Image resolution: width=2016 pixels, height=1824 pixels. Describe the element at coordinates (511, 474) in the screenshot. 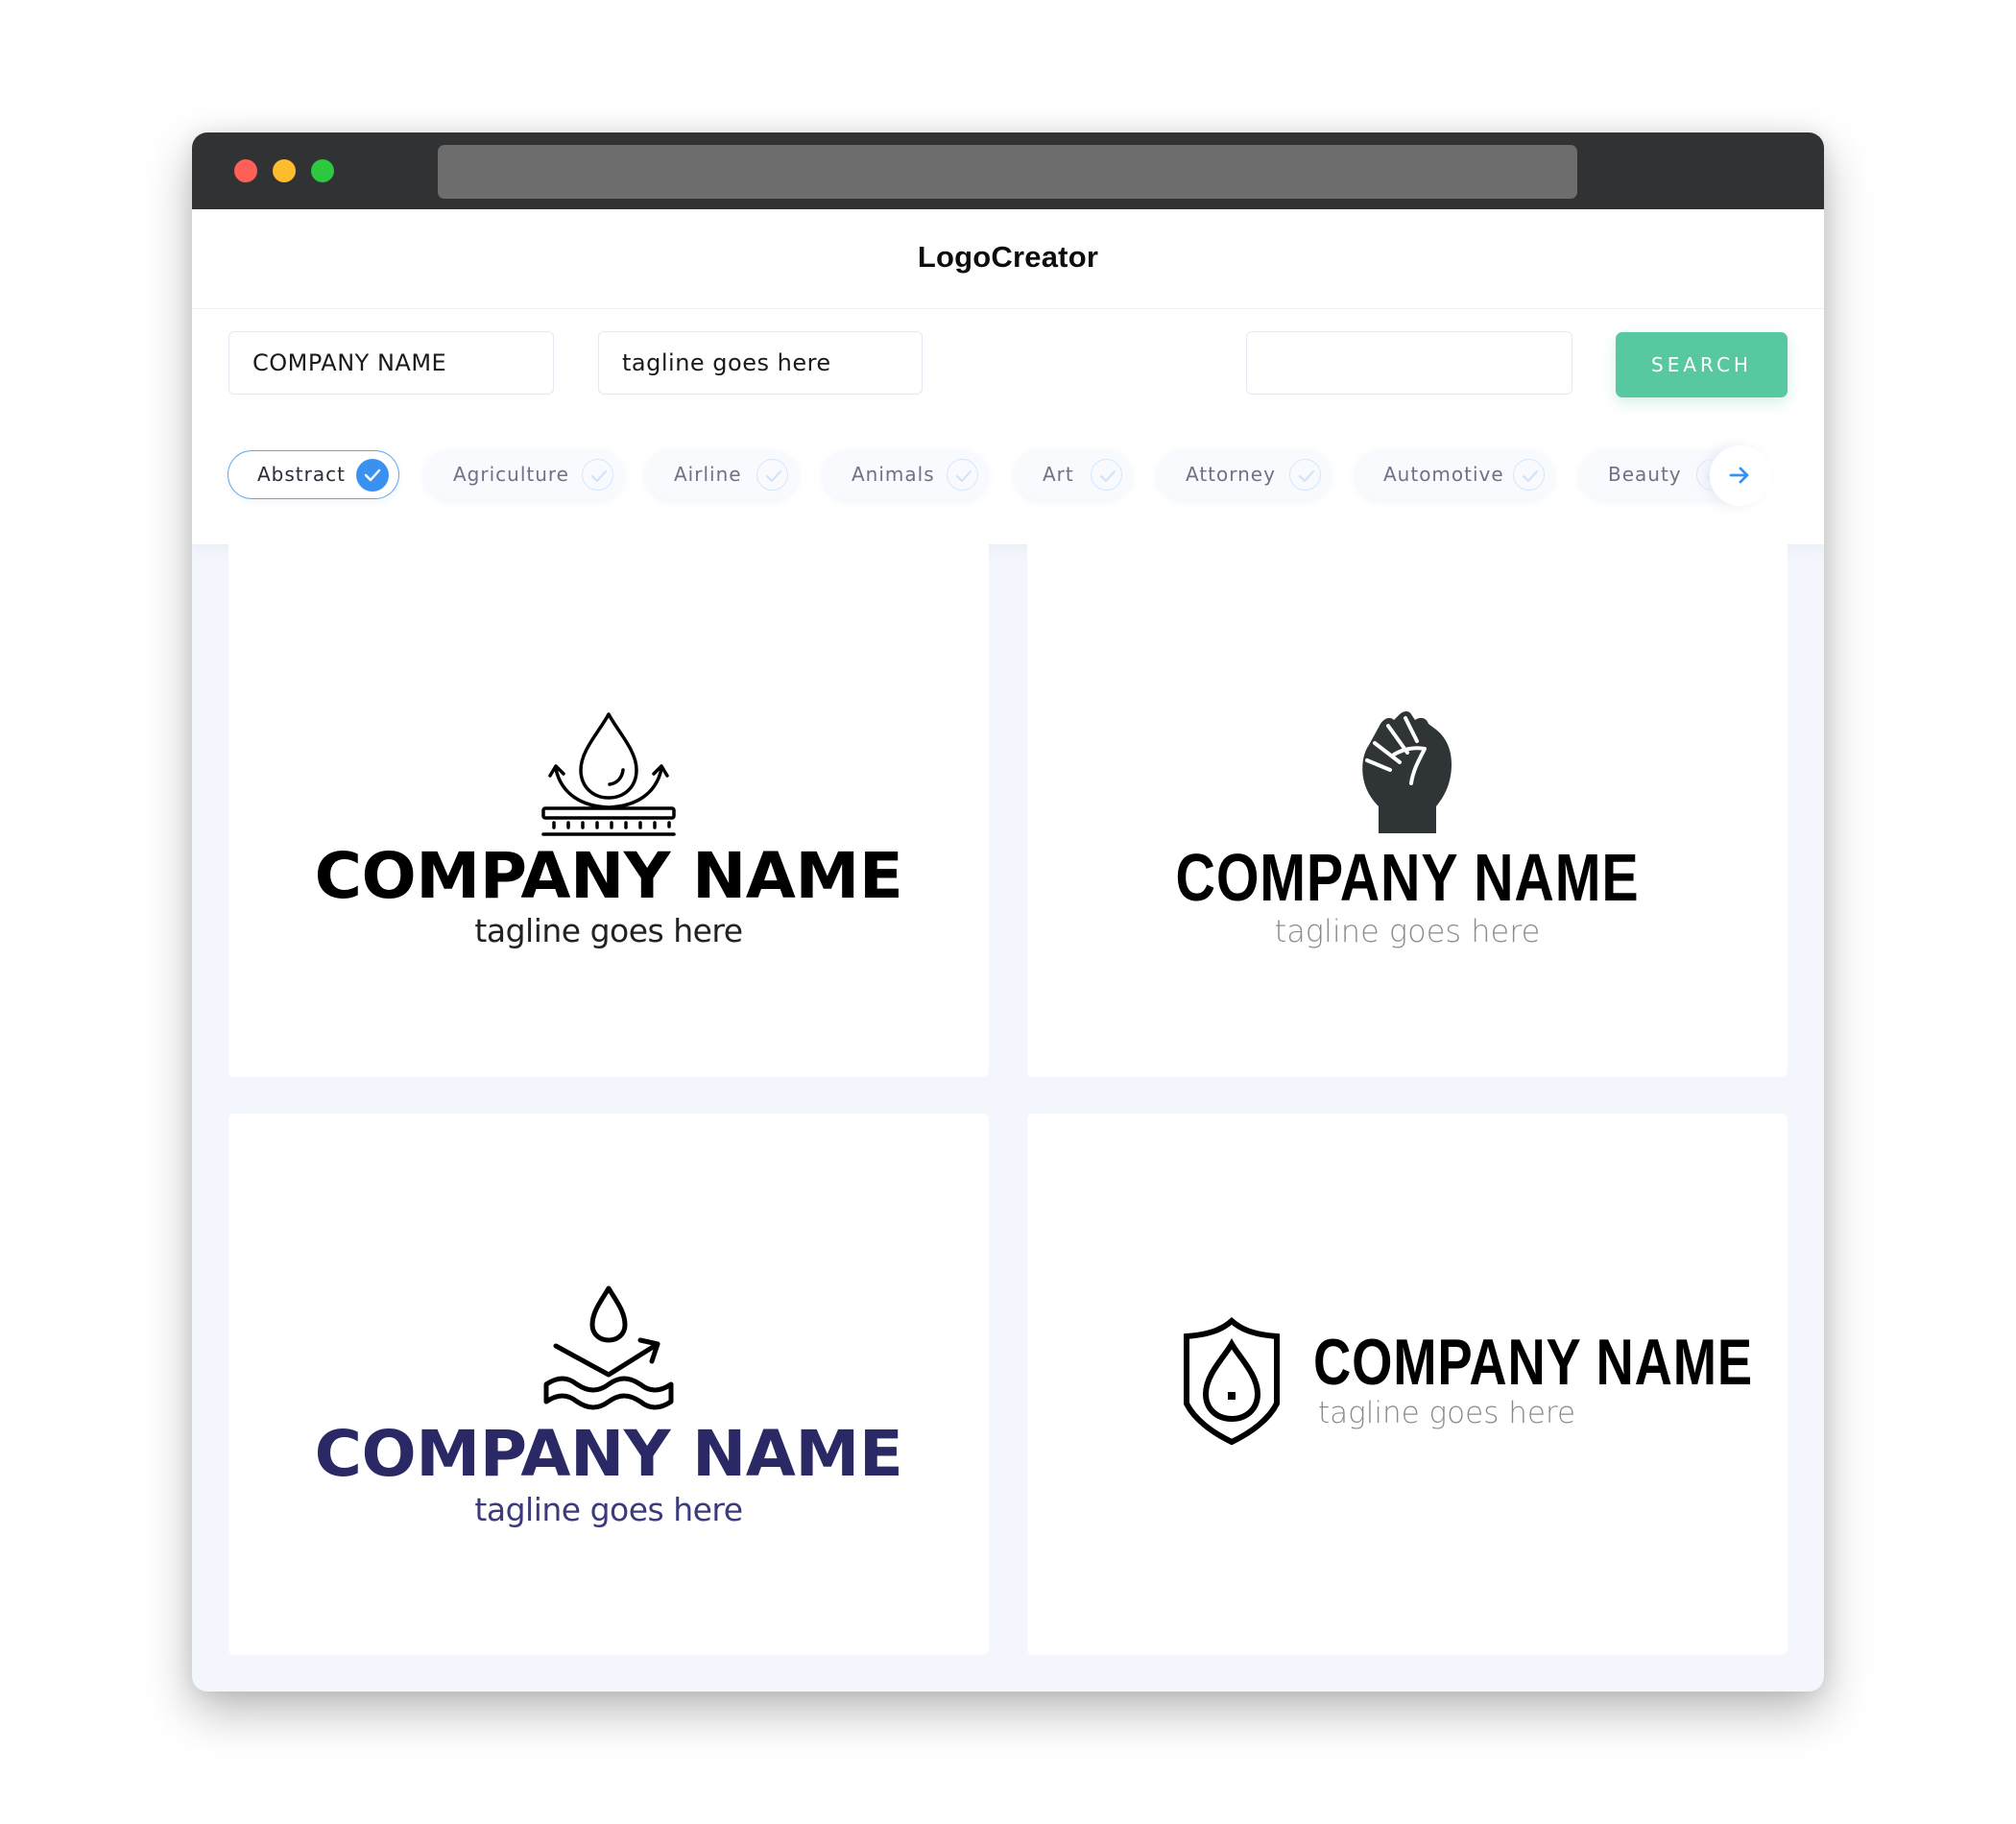

I see `category-label: Agriculture` at that location.